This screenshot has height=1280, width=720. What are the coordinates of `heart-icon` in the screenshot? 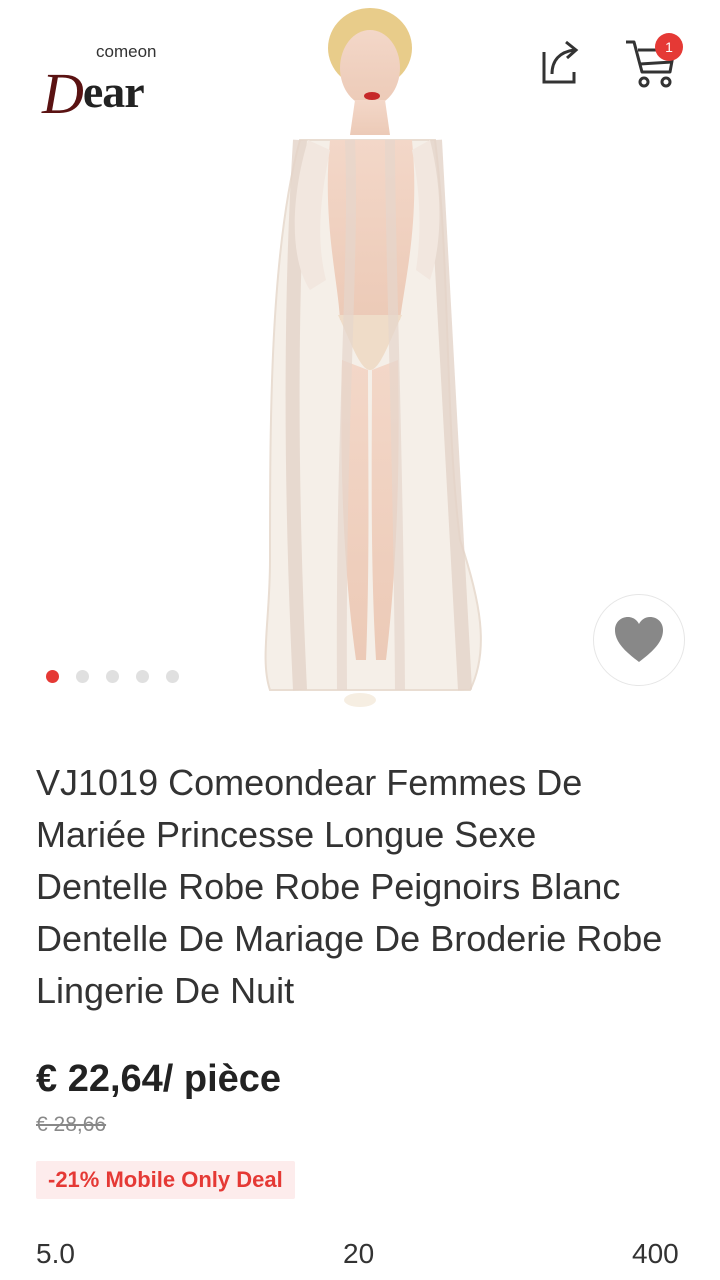 It's located at (639, 639).